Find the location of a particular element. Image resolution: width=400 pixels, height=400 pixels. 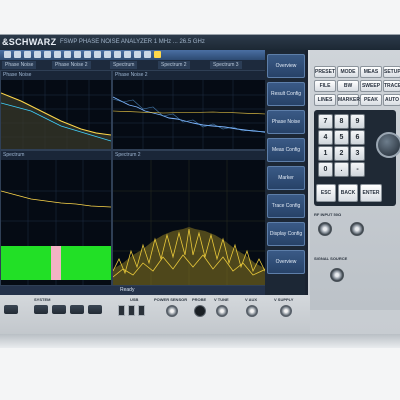

v-supply-label: V SUPPLY is located at coordinates (284, 299).